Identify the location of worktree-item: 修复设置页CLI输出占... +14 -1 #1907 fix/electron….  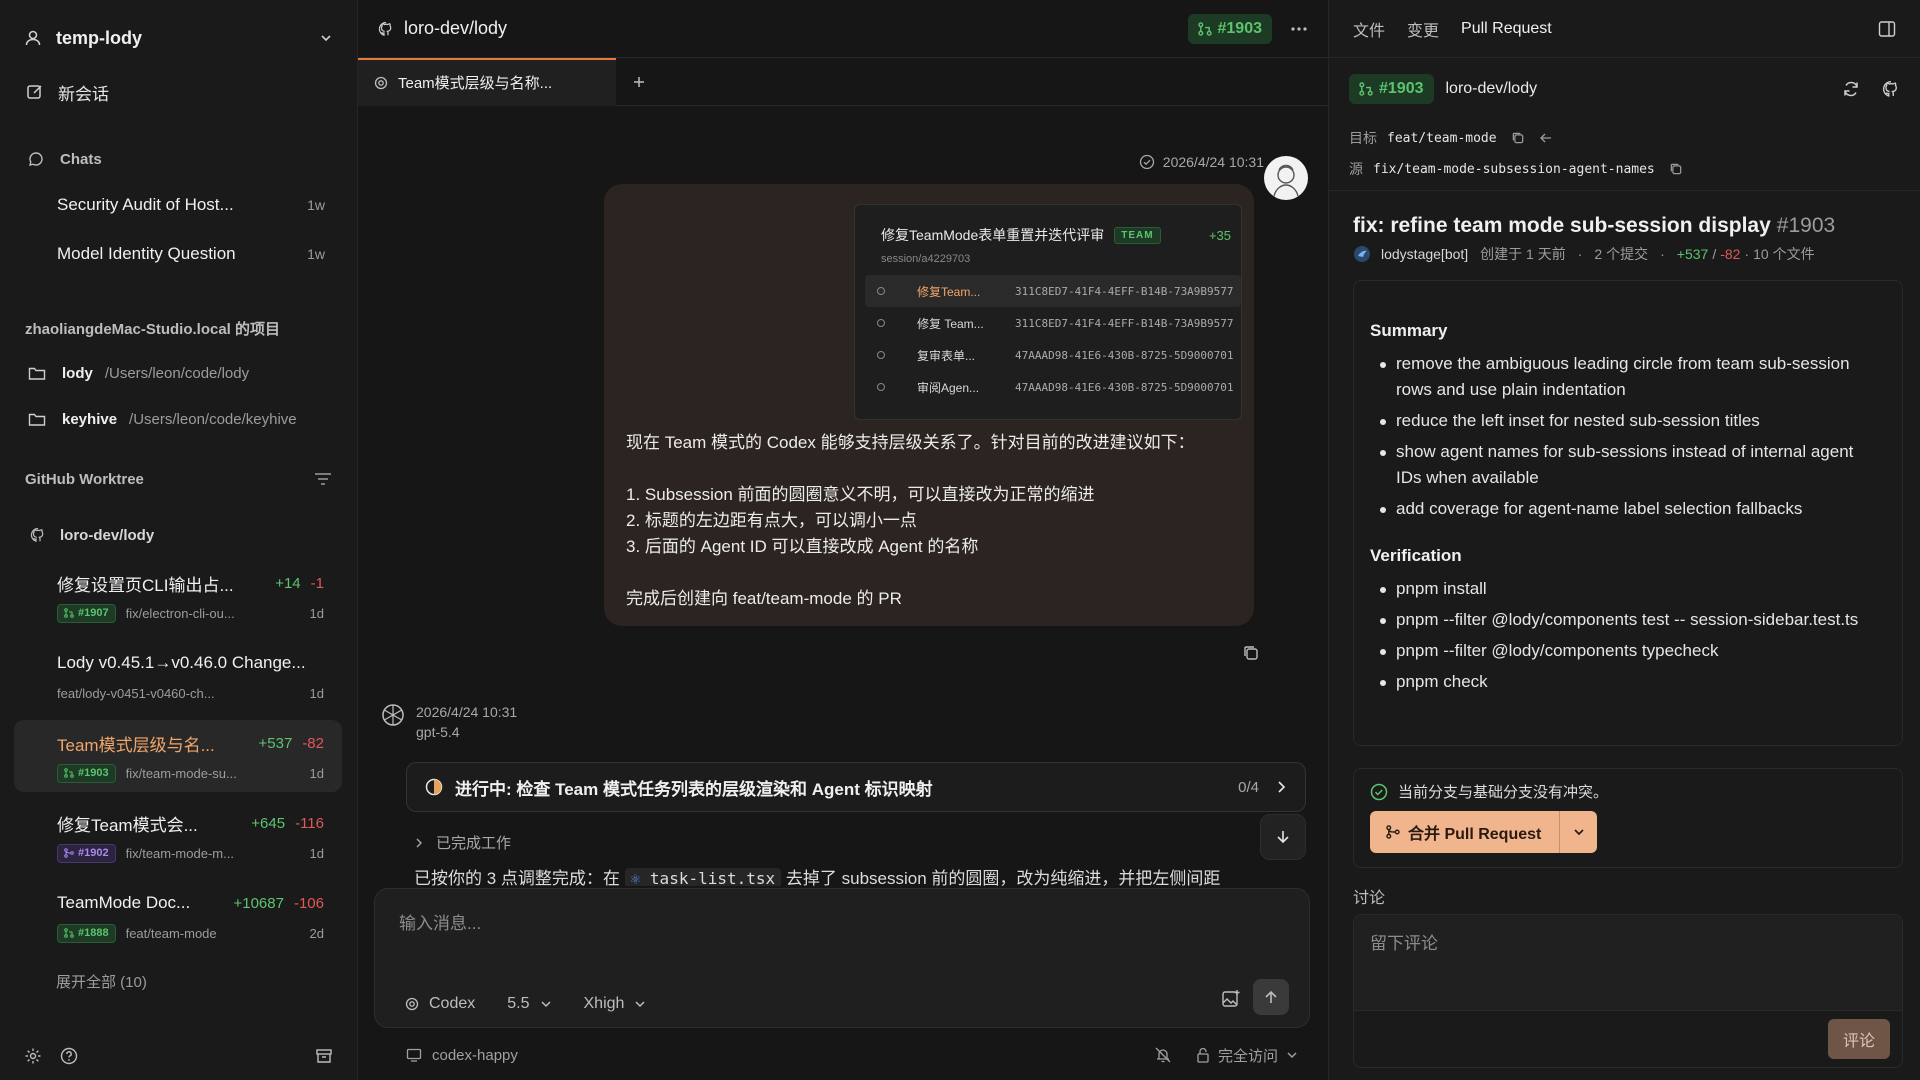
(178, 596).